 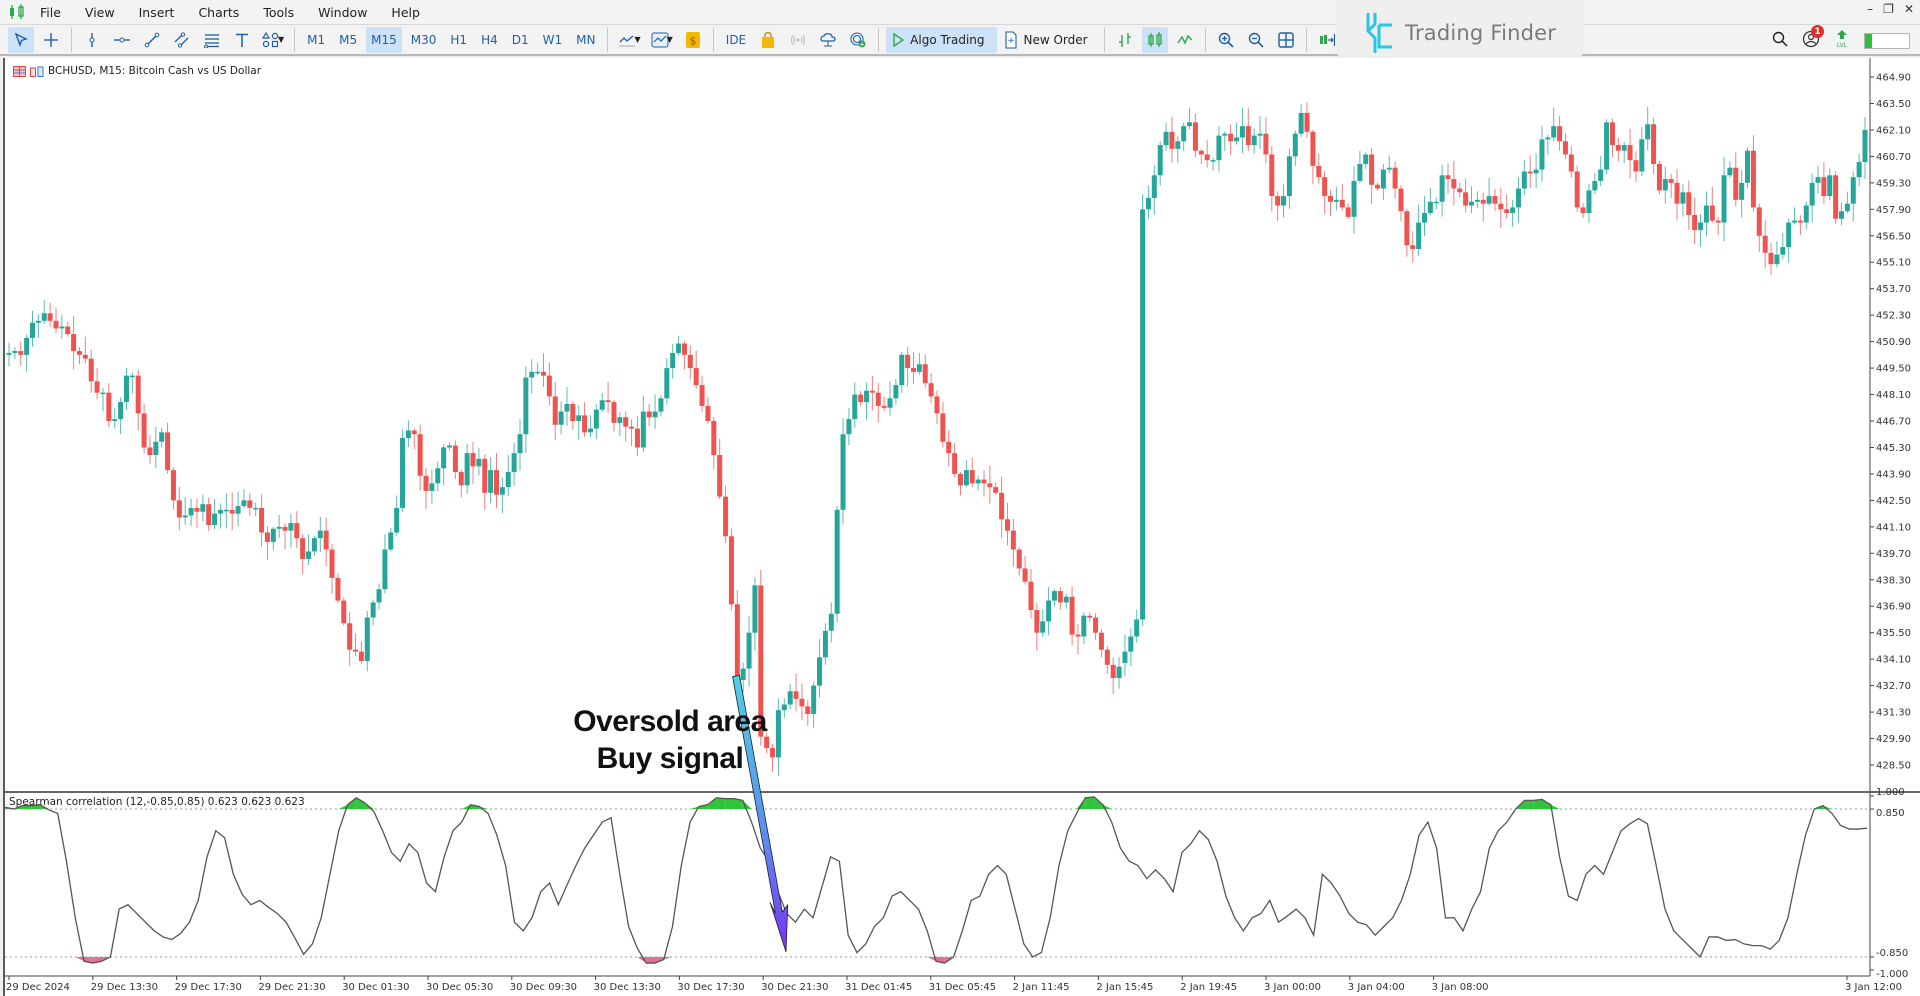 I want to click on market-button: $, so click(x=693, y=40).